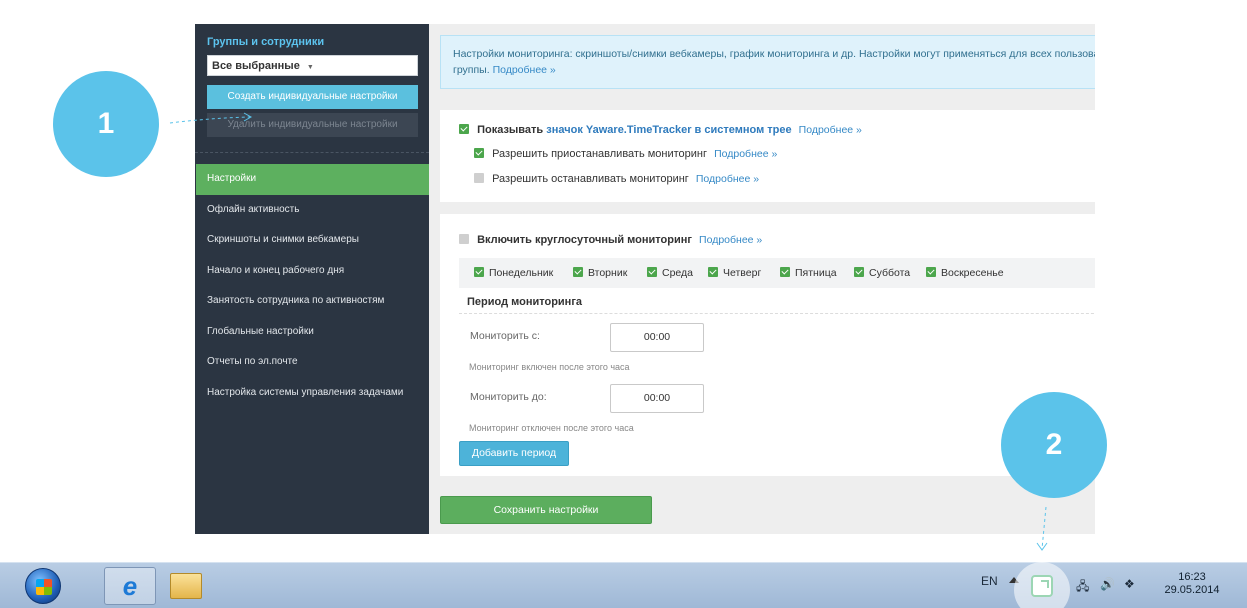  I want to click on sidebar-item-global-settings: Глобальные настройки, so click(312, 332).